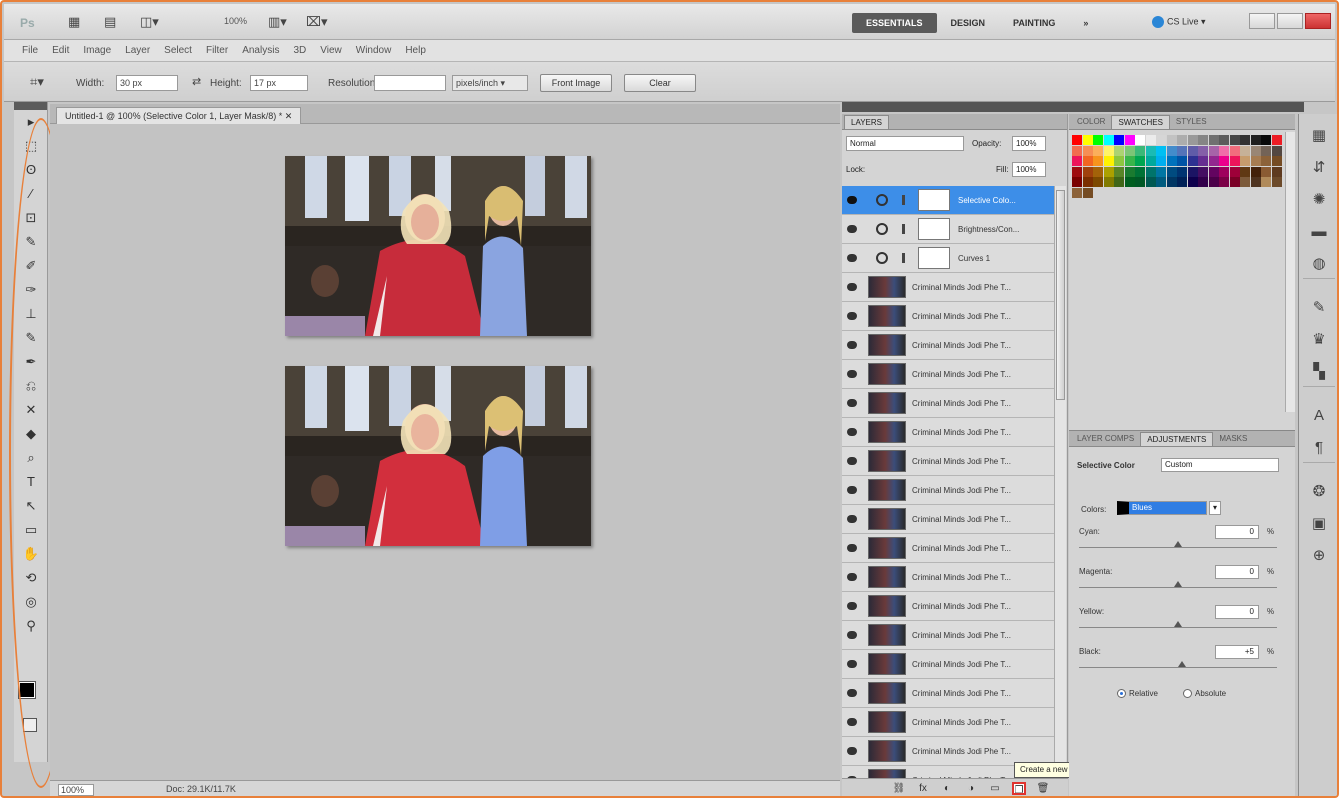 Image resolution: width=1339 pixels, height=798 pixels. Describe the element at coordinates (1290, 21) in the screenshot. I see `maximize-button` at that location.